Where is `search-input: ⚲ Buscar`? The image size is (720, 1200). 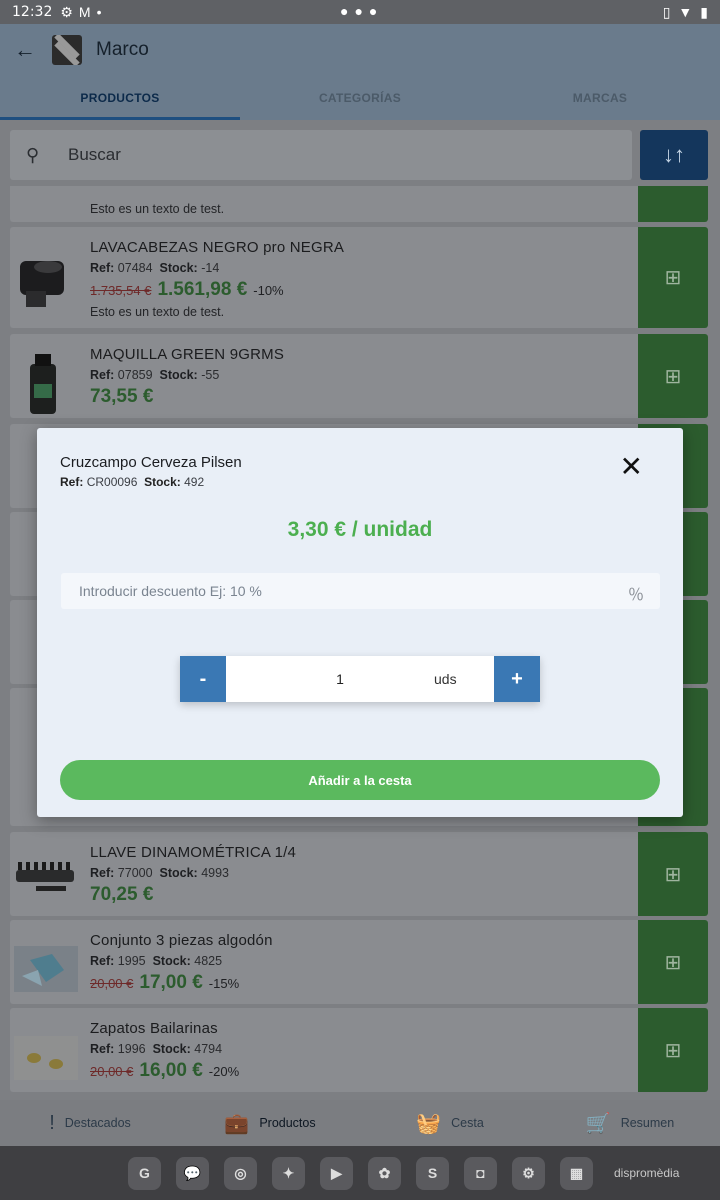
search-input: ⚲ Buscar is located at coordinates (321, 155).